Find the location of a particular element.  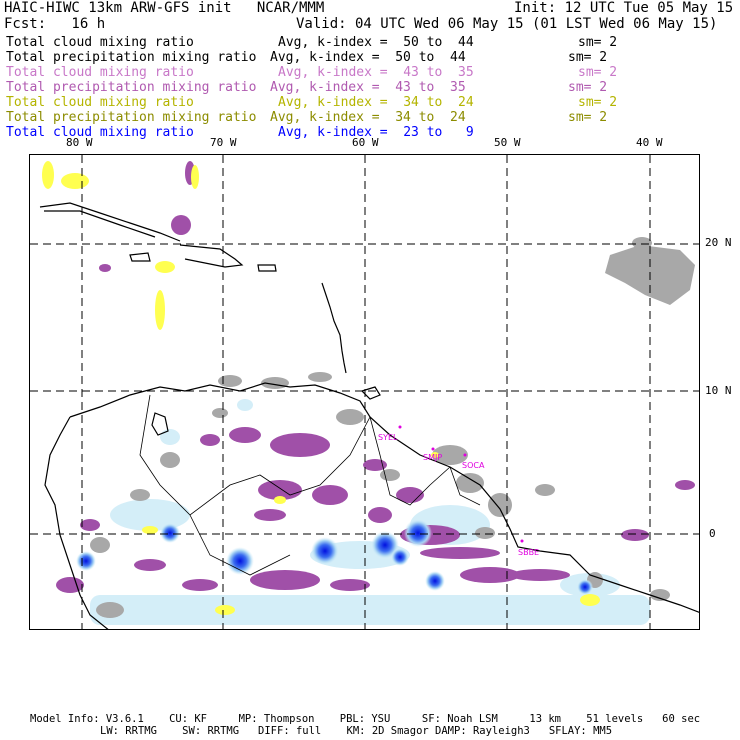

legend-range-1: Avg, k-index = 50 to 44 is located at coordinates (368, 57).